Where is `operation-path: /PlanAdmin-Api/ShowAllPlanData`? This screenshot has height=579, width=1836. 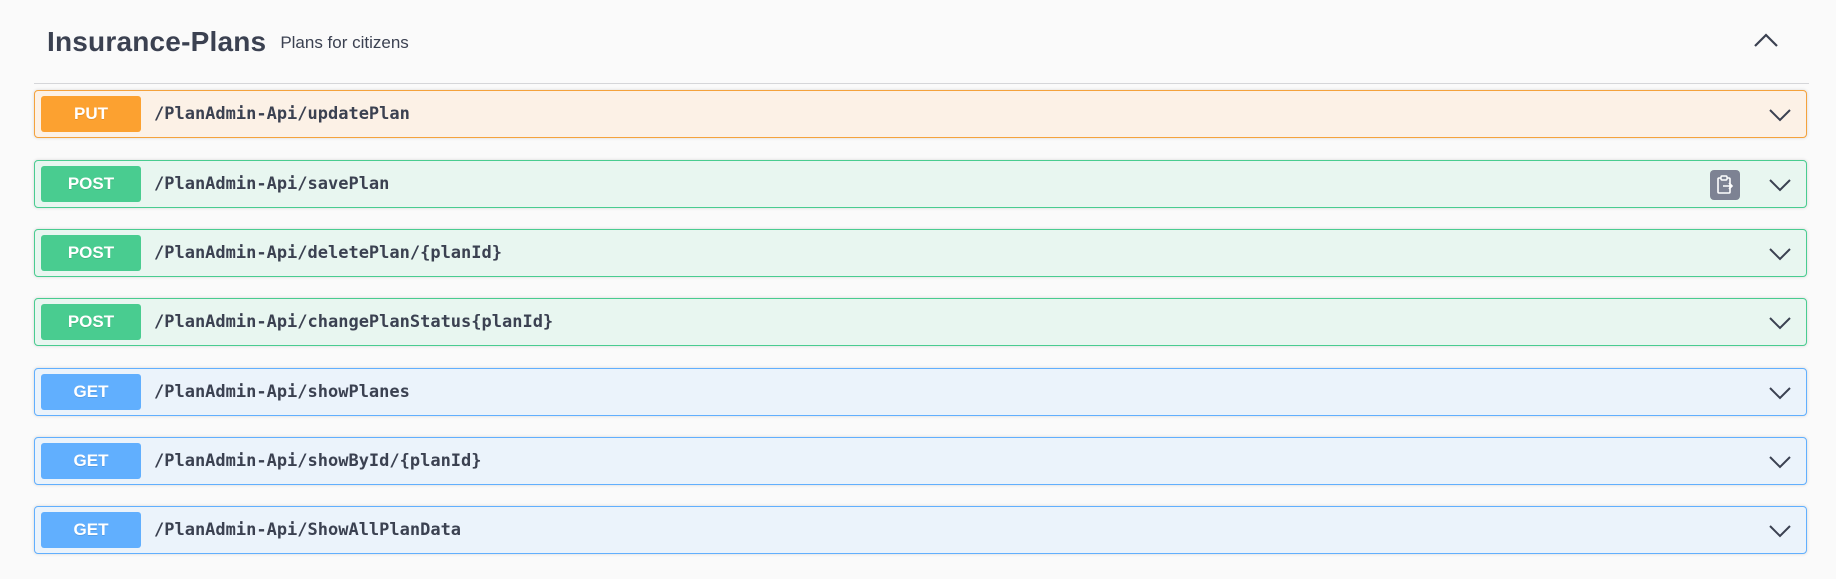 operation-path: /PlanAdmin-Api/ShowAllPlanData is located at coordinates (308, 530).